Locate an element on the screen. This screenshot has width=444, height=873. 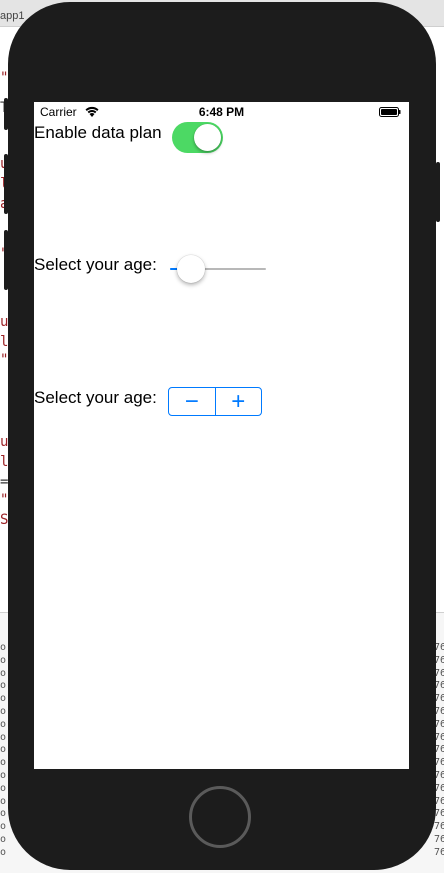
slider-thumb is located at coordinates (190, 269).